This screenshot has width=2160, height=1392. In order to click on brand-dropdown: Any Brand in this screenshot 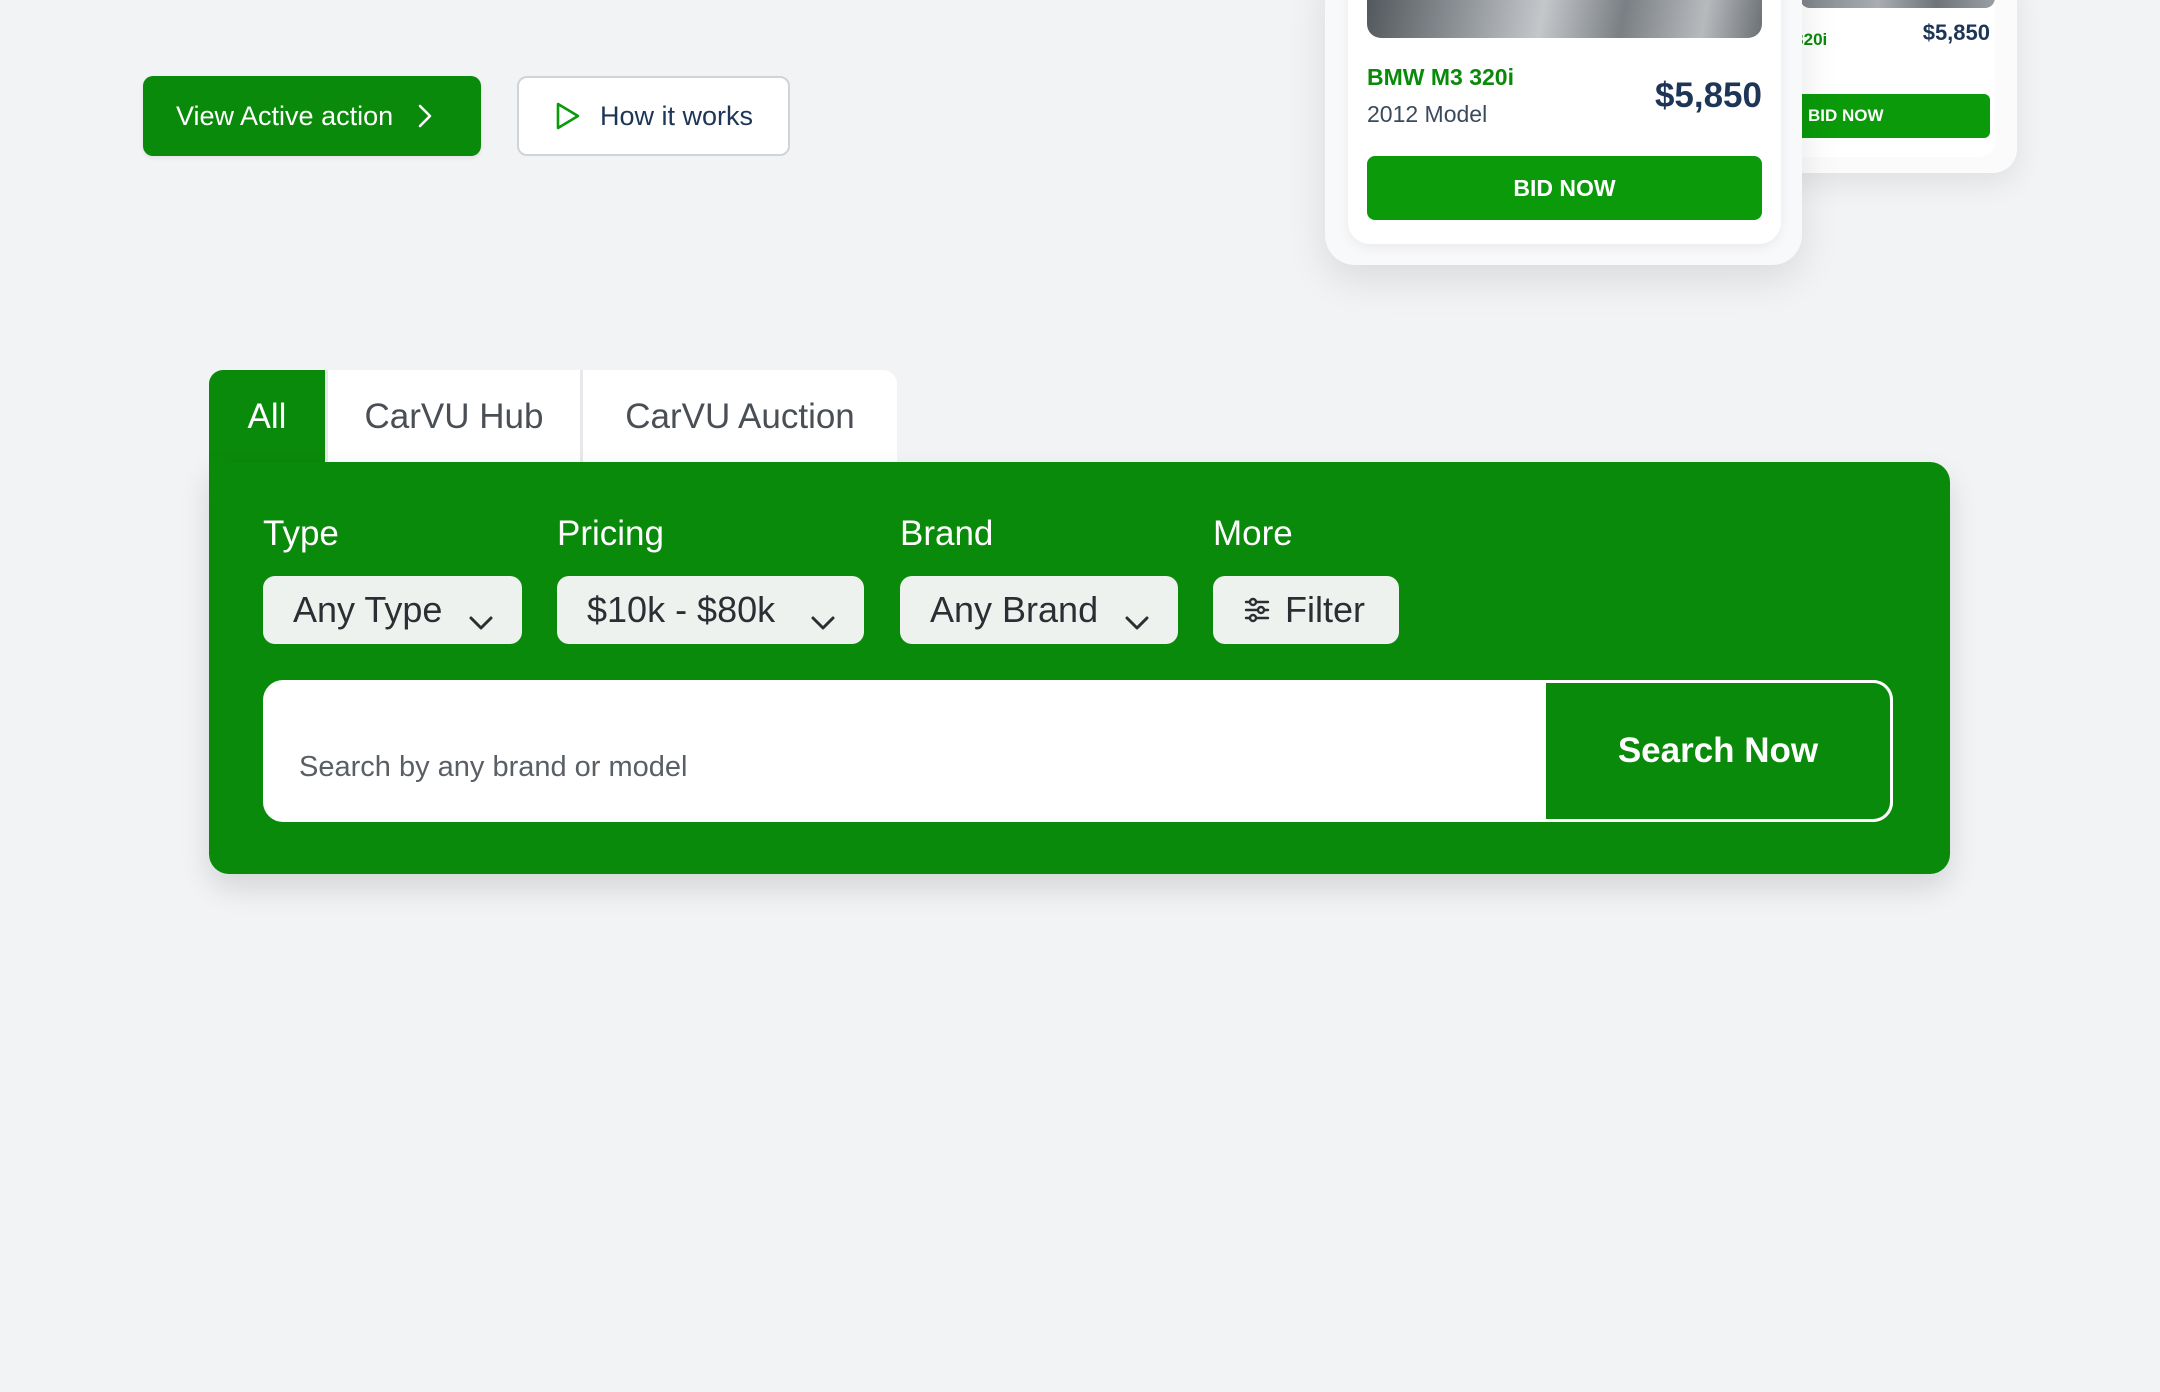, I will do `click(1039, 610)`.